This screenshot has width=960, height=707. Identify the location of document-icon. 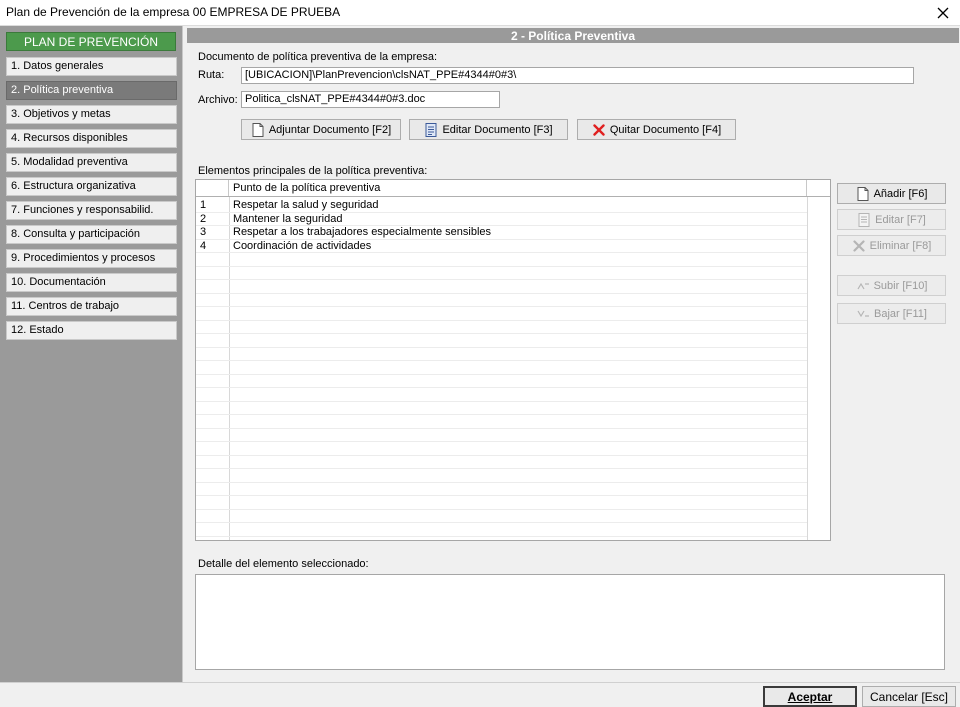
(258, 129).